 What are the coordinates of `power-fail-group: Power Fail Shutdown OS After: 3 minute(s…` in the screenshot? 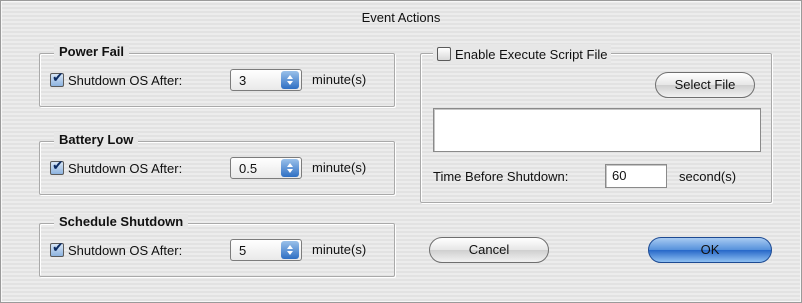 It's located at (217, 75).